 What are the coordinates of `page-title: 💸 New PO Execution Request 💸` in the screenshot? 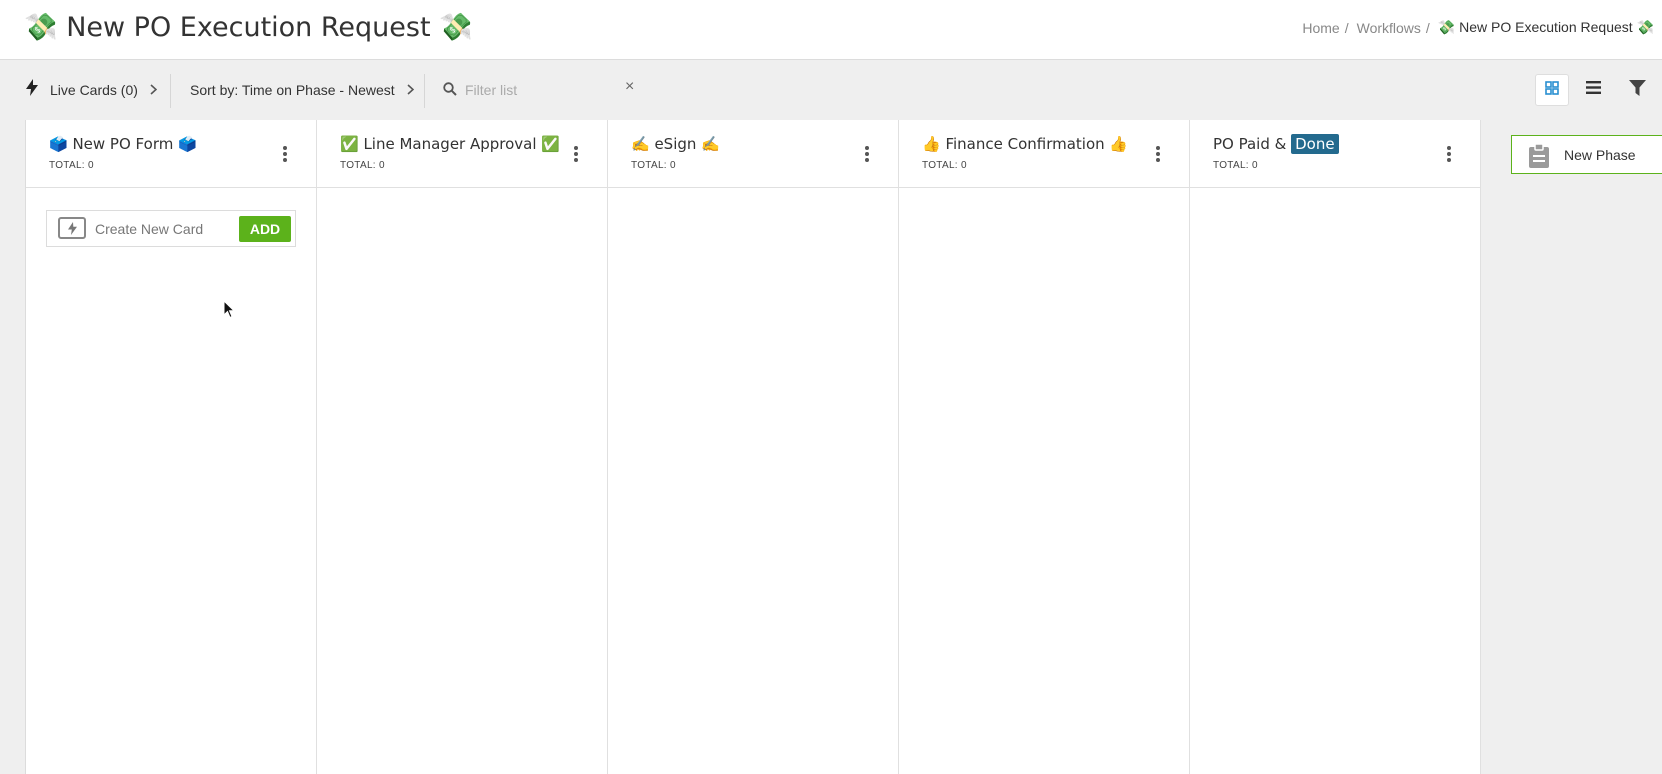 It's located at (248, 27).